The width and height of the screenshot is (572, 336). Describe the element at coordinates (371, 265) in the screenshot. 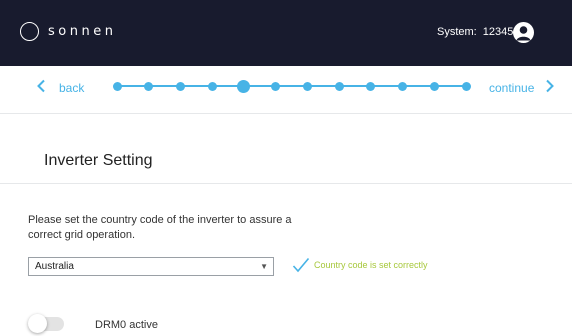

I see `country-status-text: Country code is set correctly` at that location.